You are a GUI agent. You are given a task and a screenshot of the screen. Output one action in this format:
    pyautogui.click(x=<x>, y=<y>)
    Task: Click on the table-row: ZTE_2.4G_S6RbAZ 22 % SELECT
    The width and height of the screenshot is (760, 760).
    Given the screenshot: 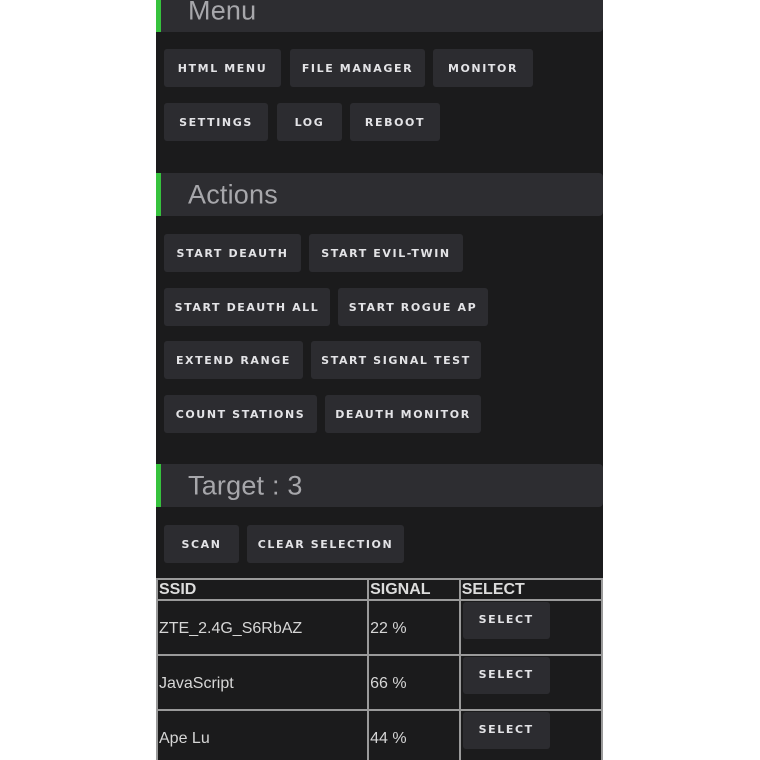 What is the action you would take?
    pyautogui.click(x=379, y=627)
    